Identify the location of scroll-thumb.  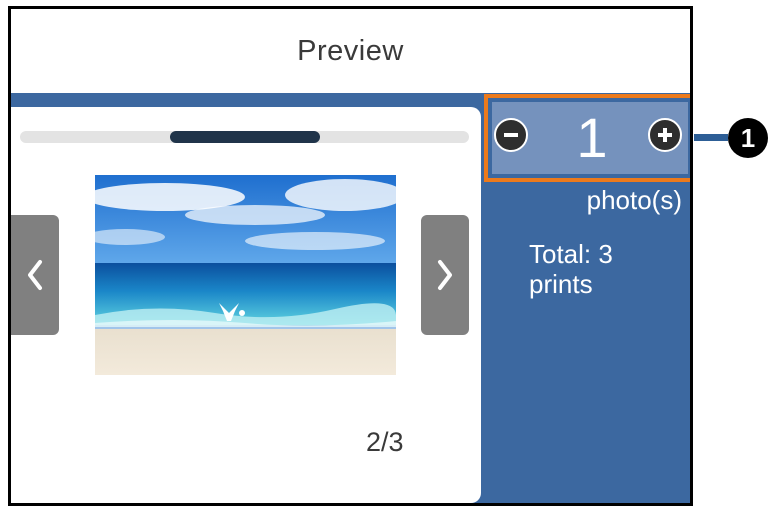
(245, 137).